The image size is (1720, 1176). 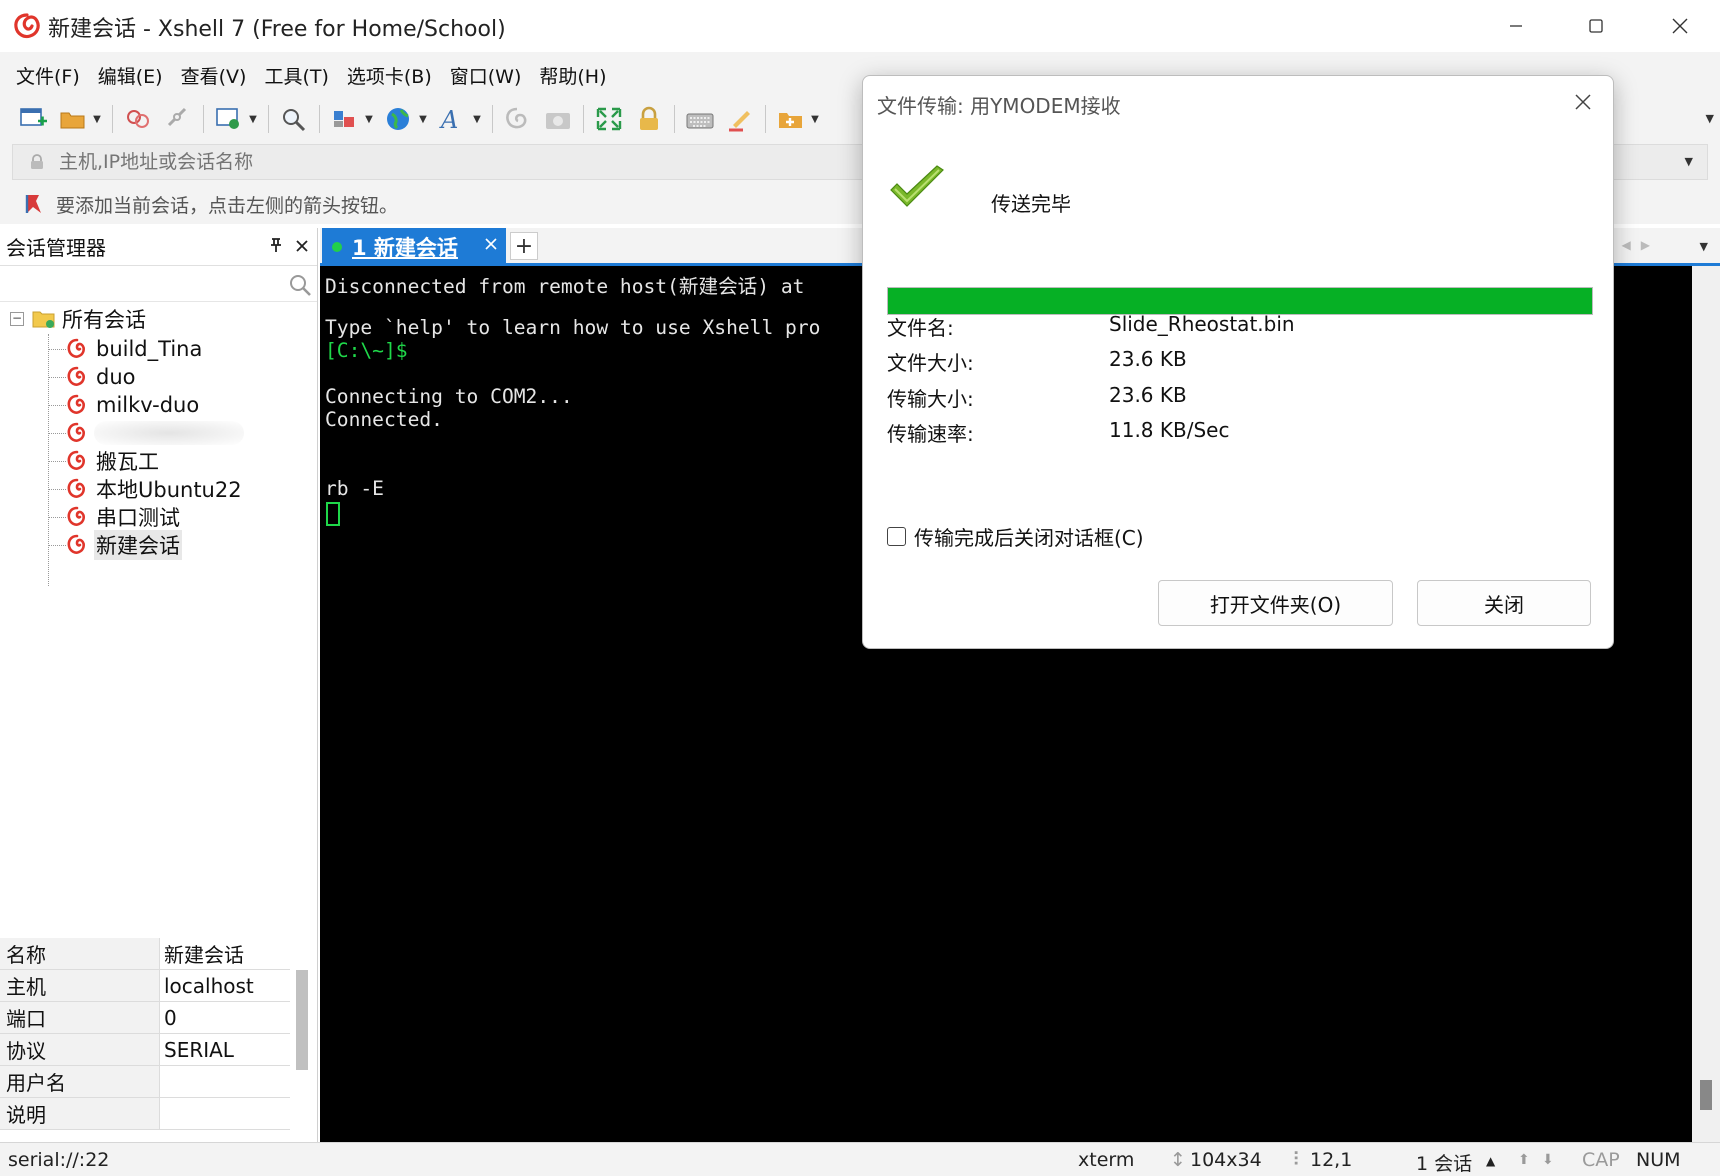 I want to click on session-label: 串口测试, so click(x=138, y=518).